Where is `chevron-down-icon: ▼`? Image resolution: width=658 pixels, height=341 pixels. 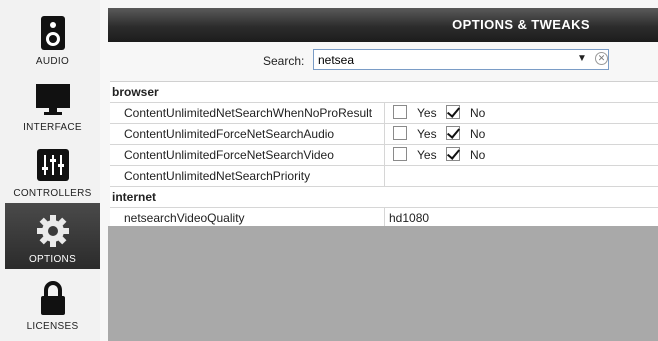
chevron-down-icon: ▼ is located at coordinates (582, 58).